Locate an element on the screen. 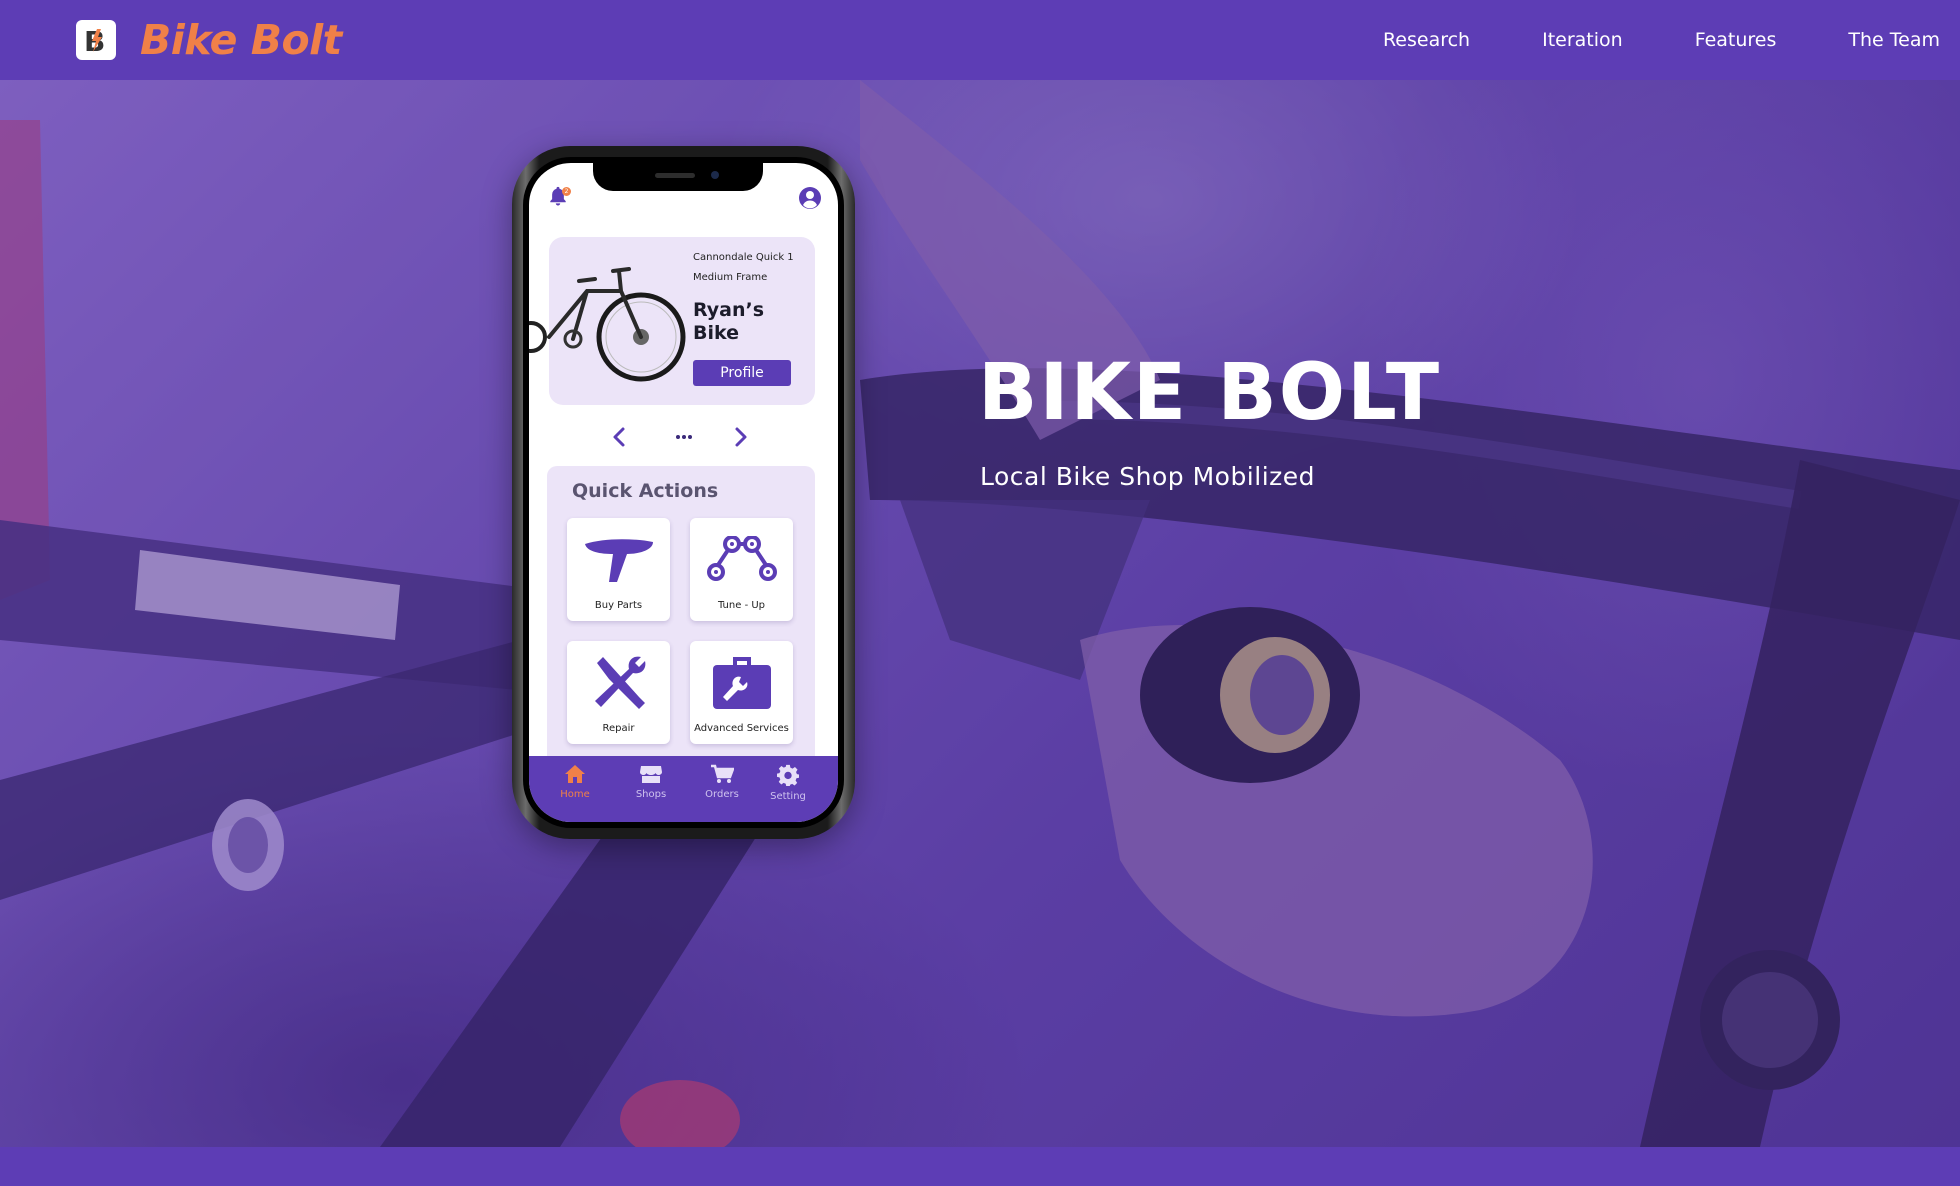 The width and height of the screenshot is (1960, 1186). chevron-right-icon is located at coordinates (741, 439).